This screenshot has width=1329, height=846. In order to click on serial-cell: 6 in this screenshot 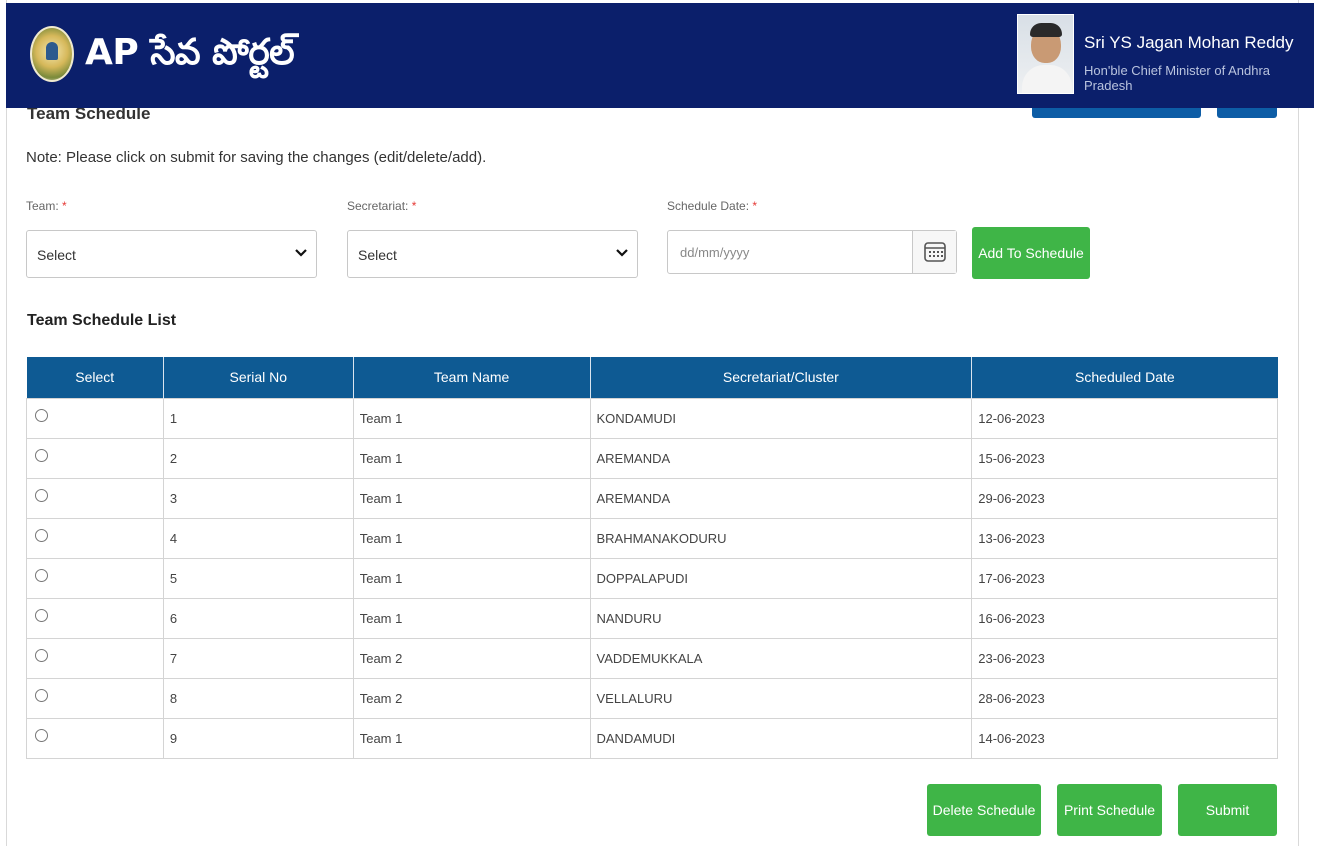, I will do `click(258, 618)`.